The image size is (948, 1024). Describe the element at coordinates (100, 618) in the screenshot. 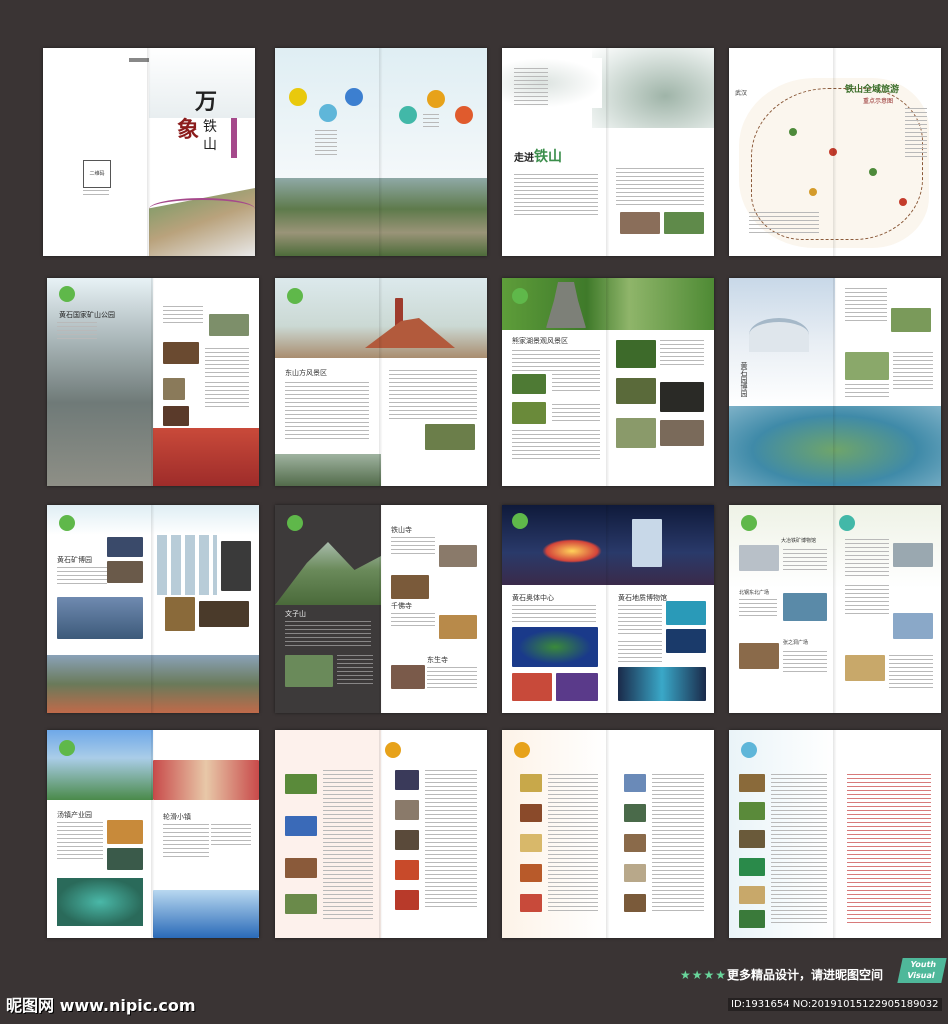

I see `museum-building-photo` at that location.